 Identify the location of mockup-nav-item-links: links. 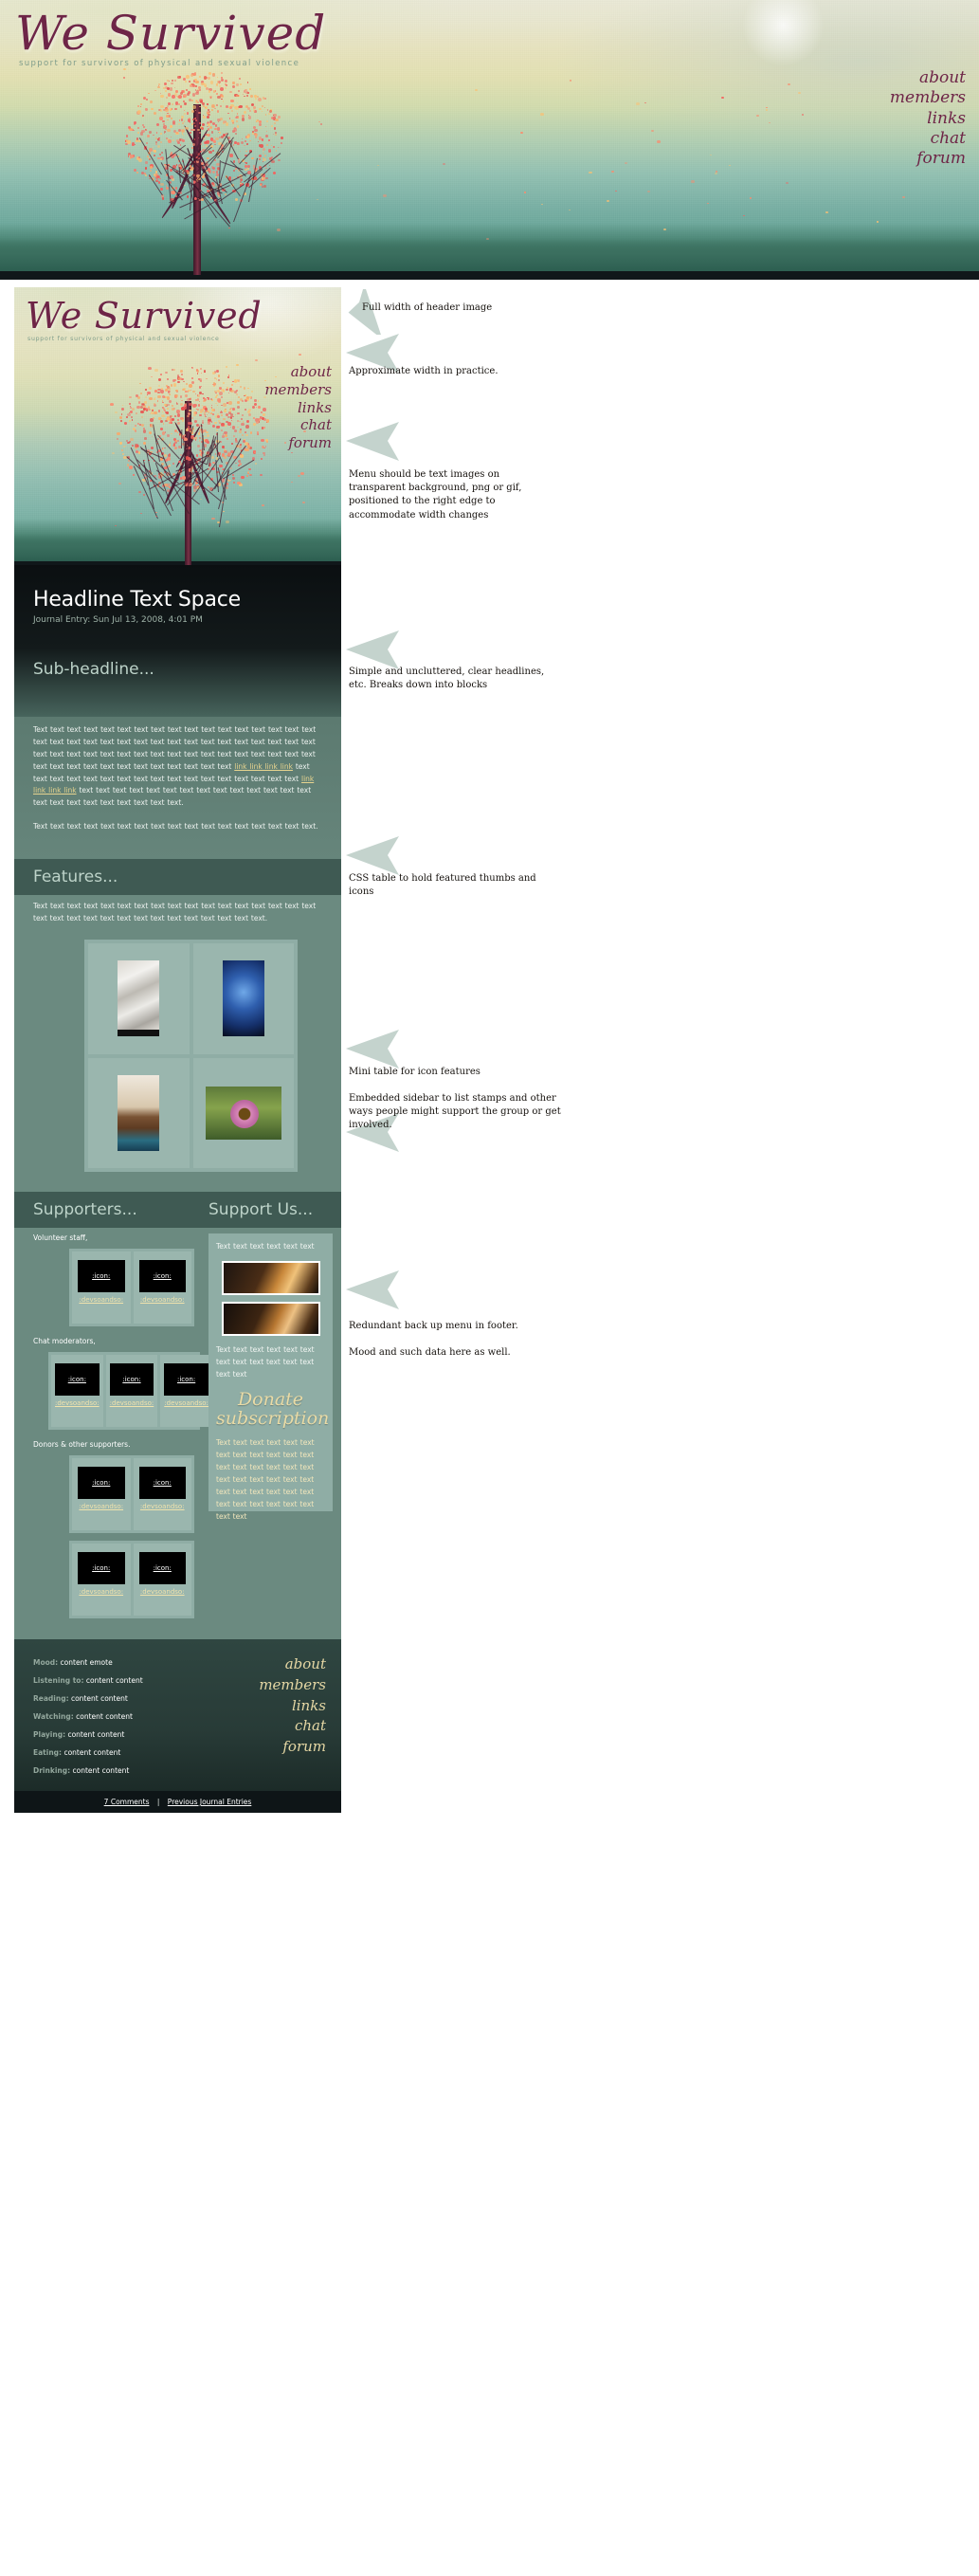
(298, 408).